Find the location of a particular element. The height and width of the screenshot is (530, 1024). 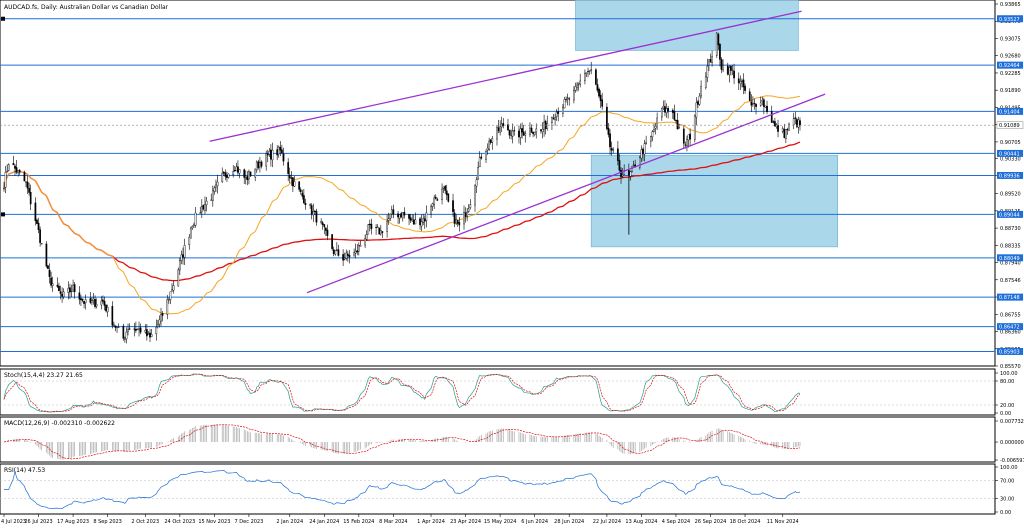

price-level-tag-label: 0.88049 is located at coordinates (1009, 259).